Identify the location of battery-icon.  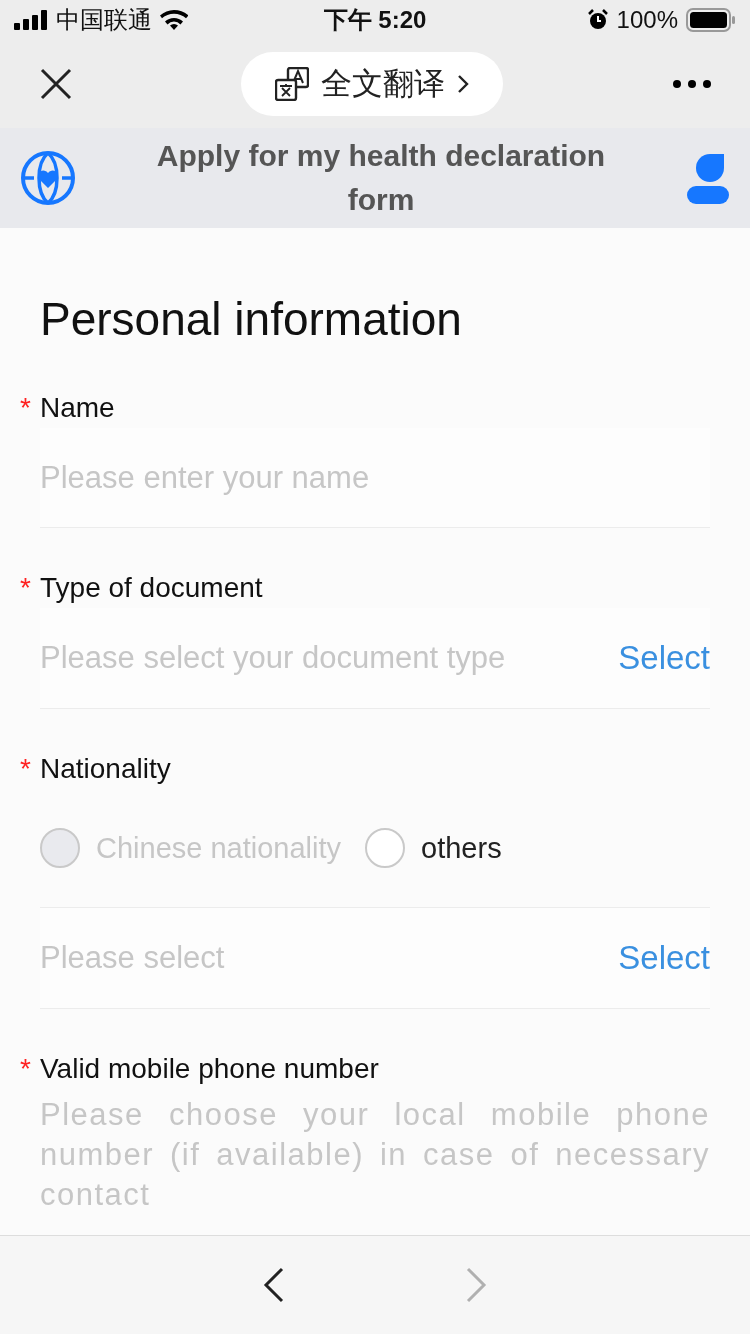
(711, 20).